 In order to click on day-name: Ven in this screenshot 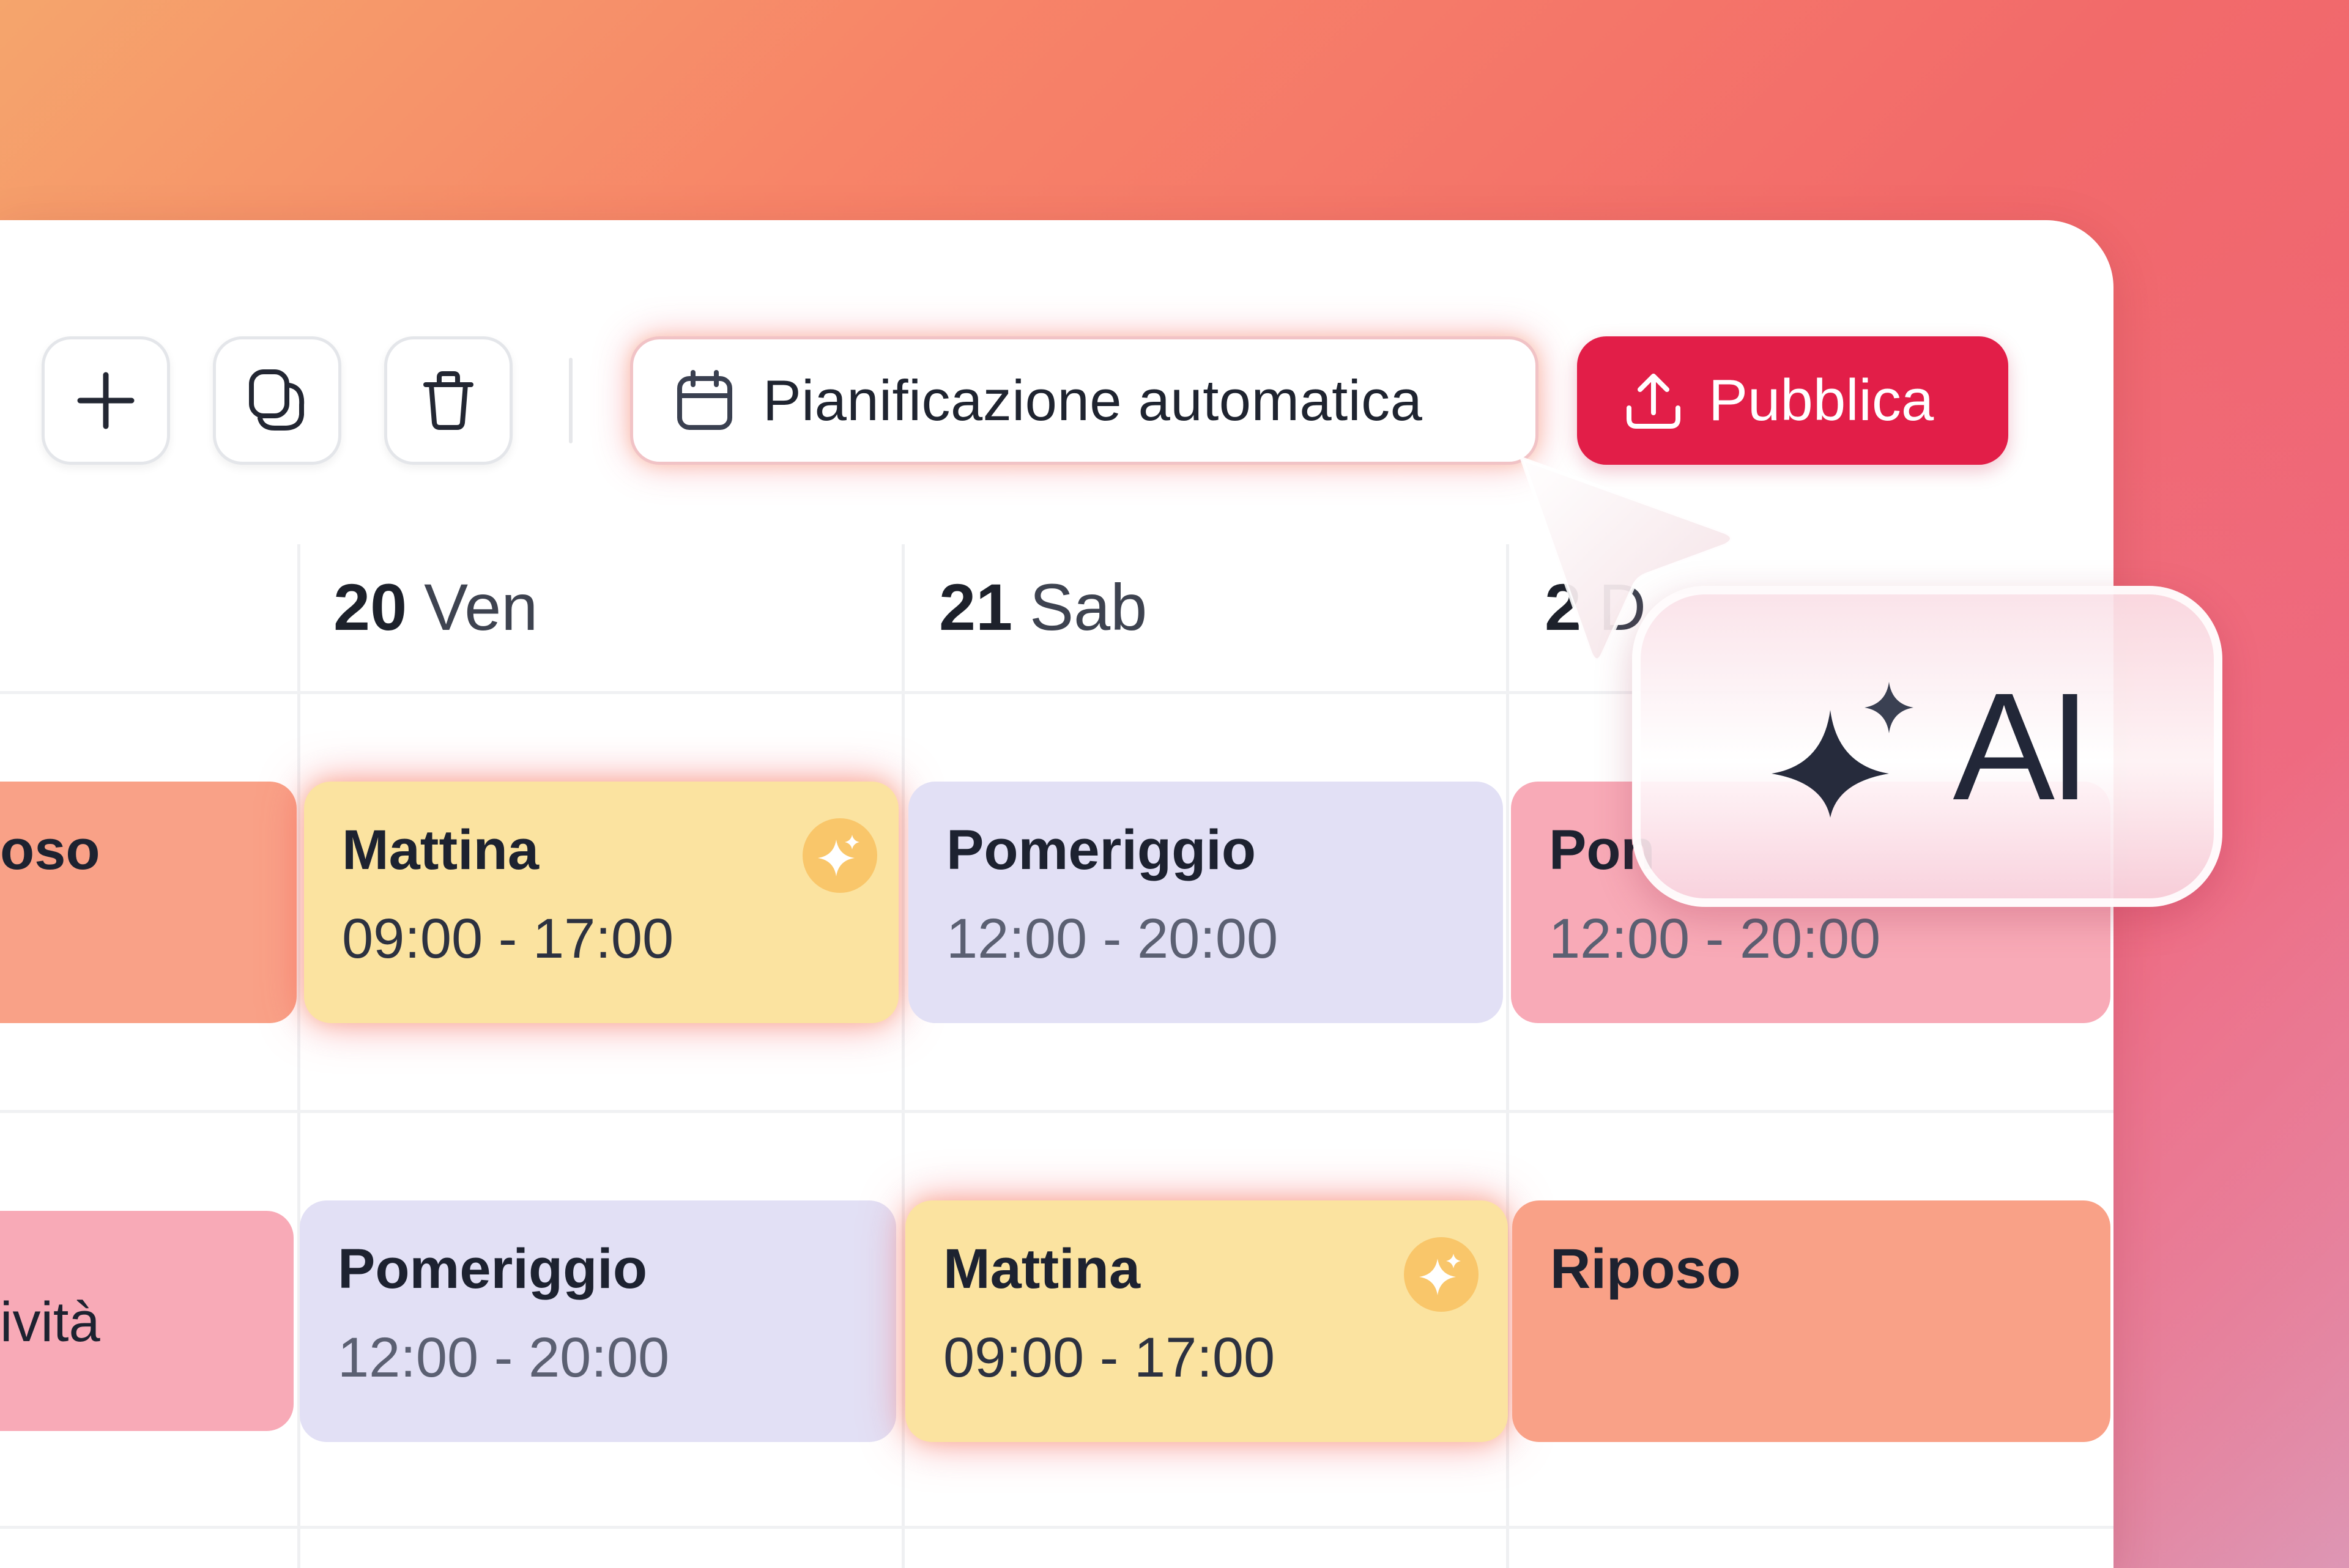, I will do `click(481, 607)`.